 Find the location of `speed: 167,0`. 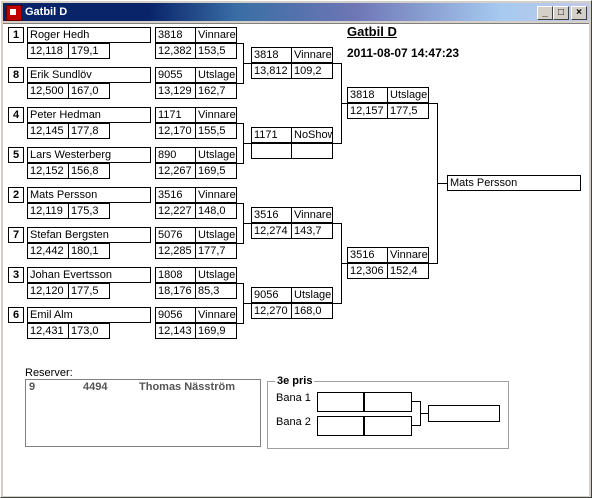

speed: 167,0 is located at coordinates (89, 91).